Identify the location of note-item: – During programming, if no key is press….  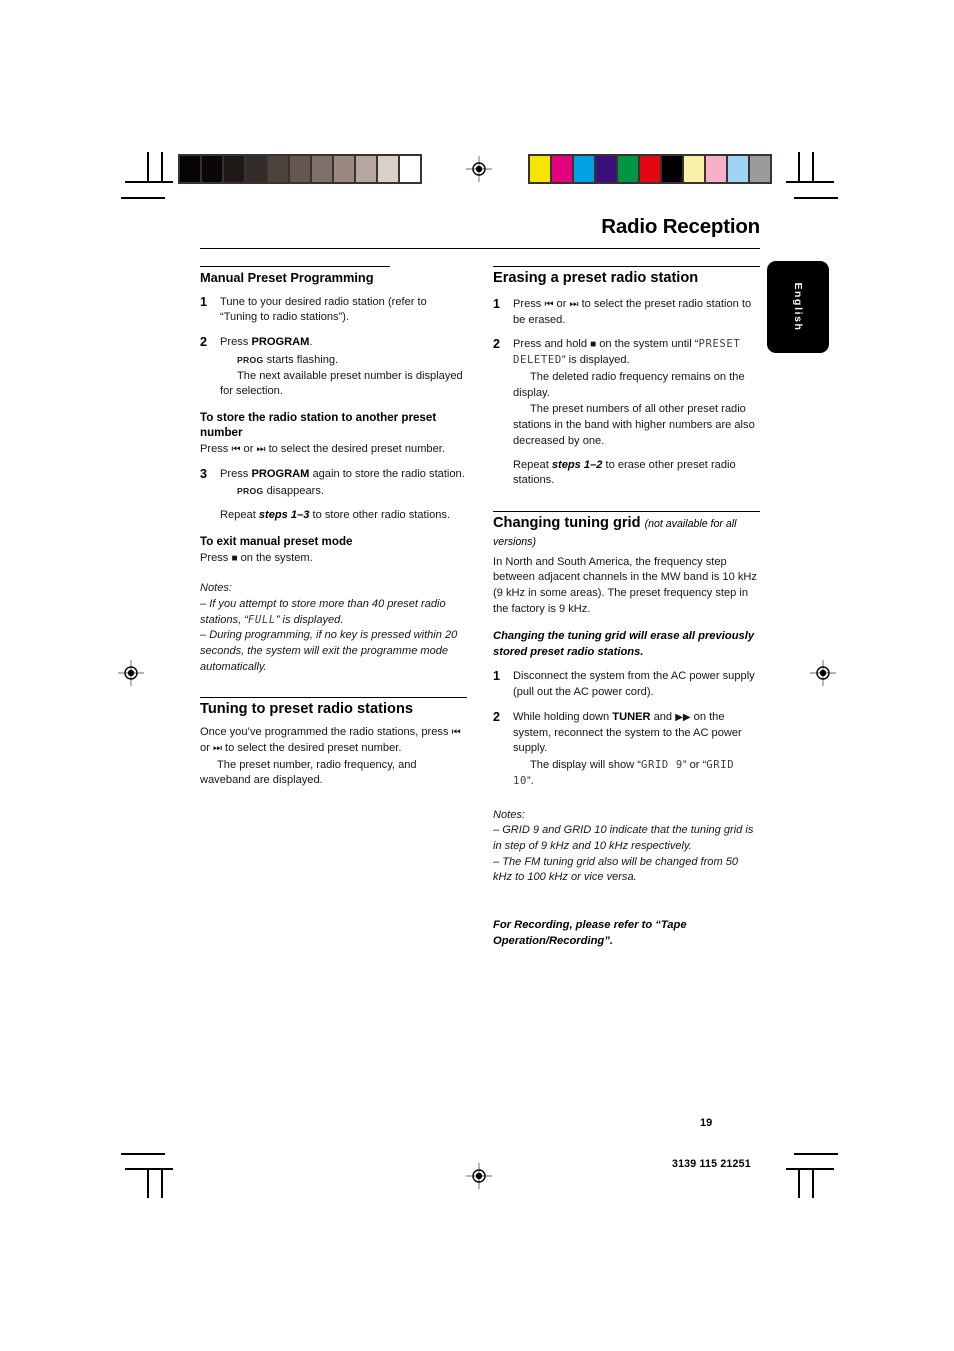
(329, 651).